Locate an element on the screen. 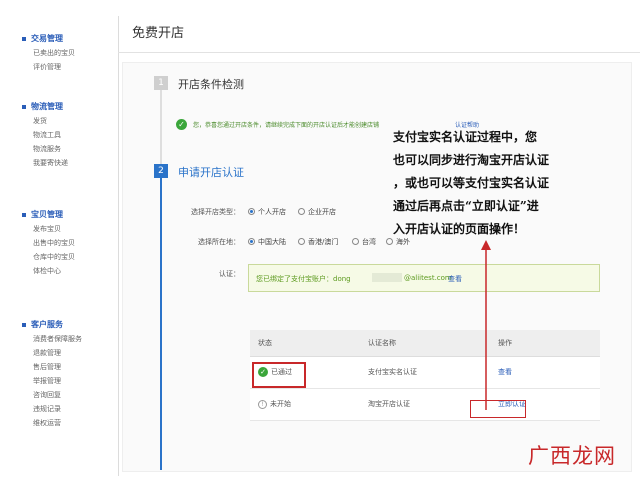  callout-line: 通过后再点击“立即认证”进 is located at coordinates (466, 206).